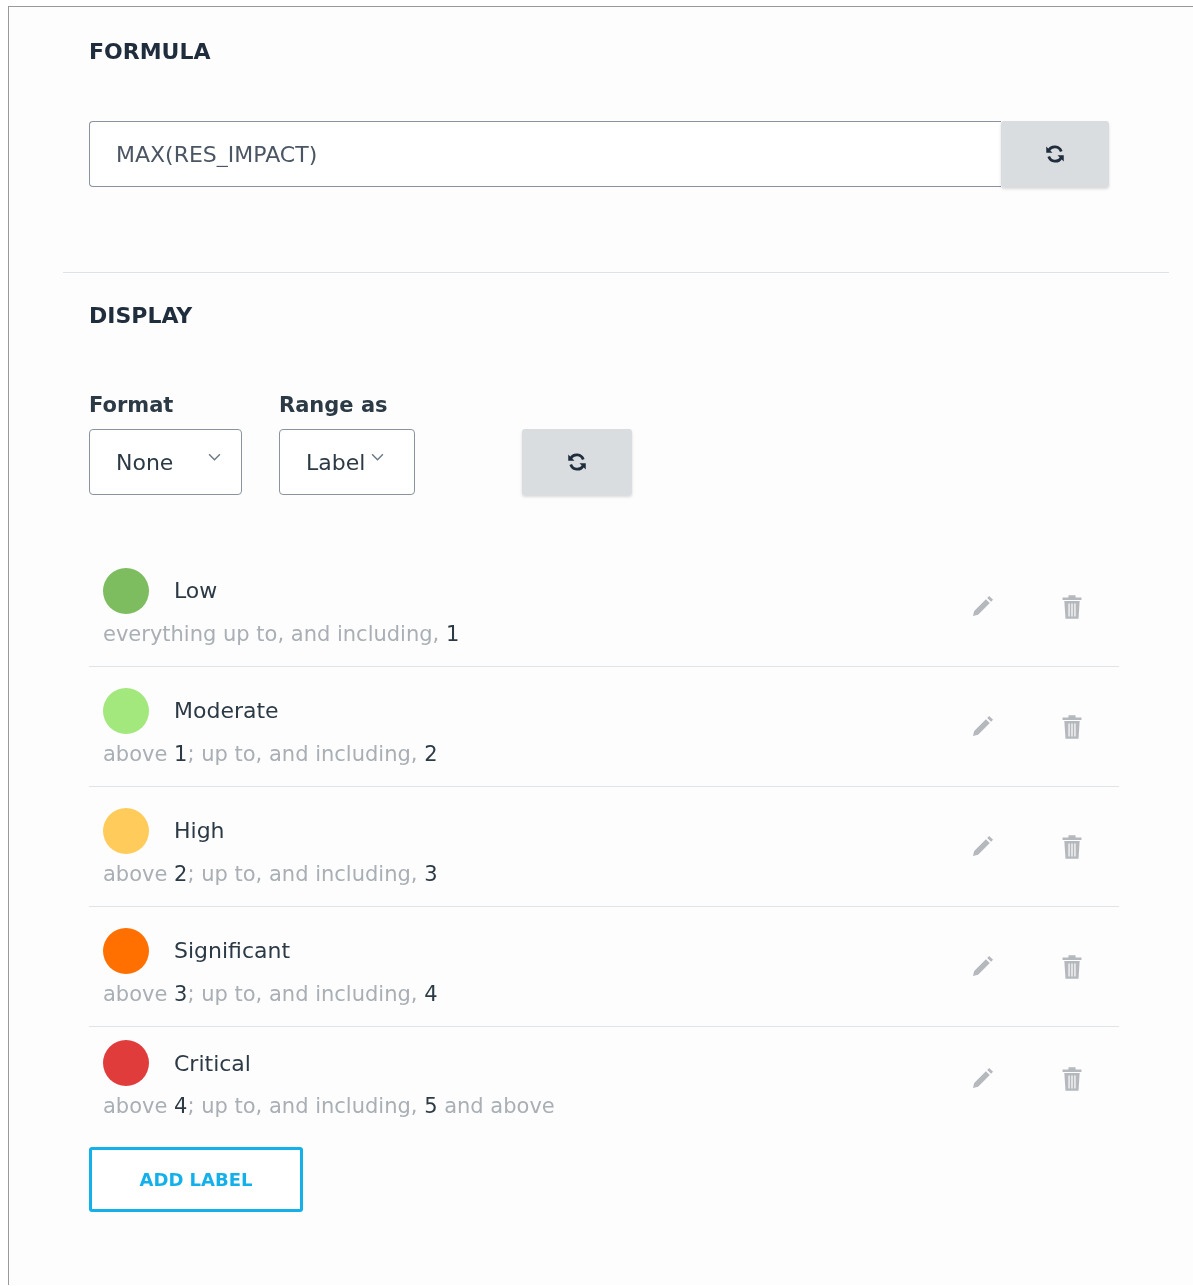 The width and height of the screenshot is (1193, 1286). Describe the element at coordinates (271, 993) in the screenshot. I see `range-description: above 3; up to, and including, 4` at that location.